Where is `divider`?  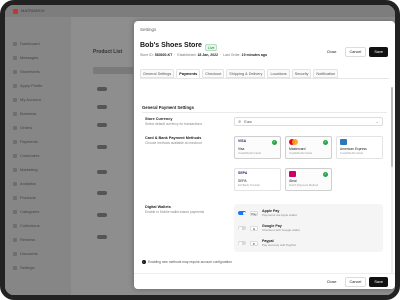 divider is located at coordinates (264, 112).